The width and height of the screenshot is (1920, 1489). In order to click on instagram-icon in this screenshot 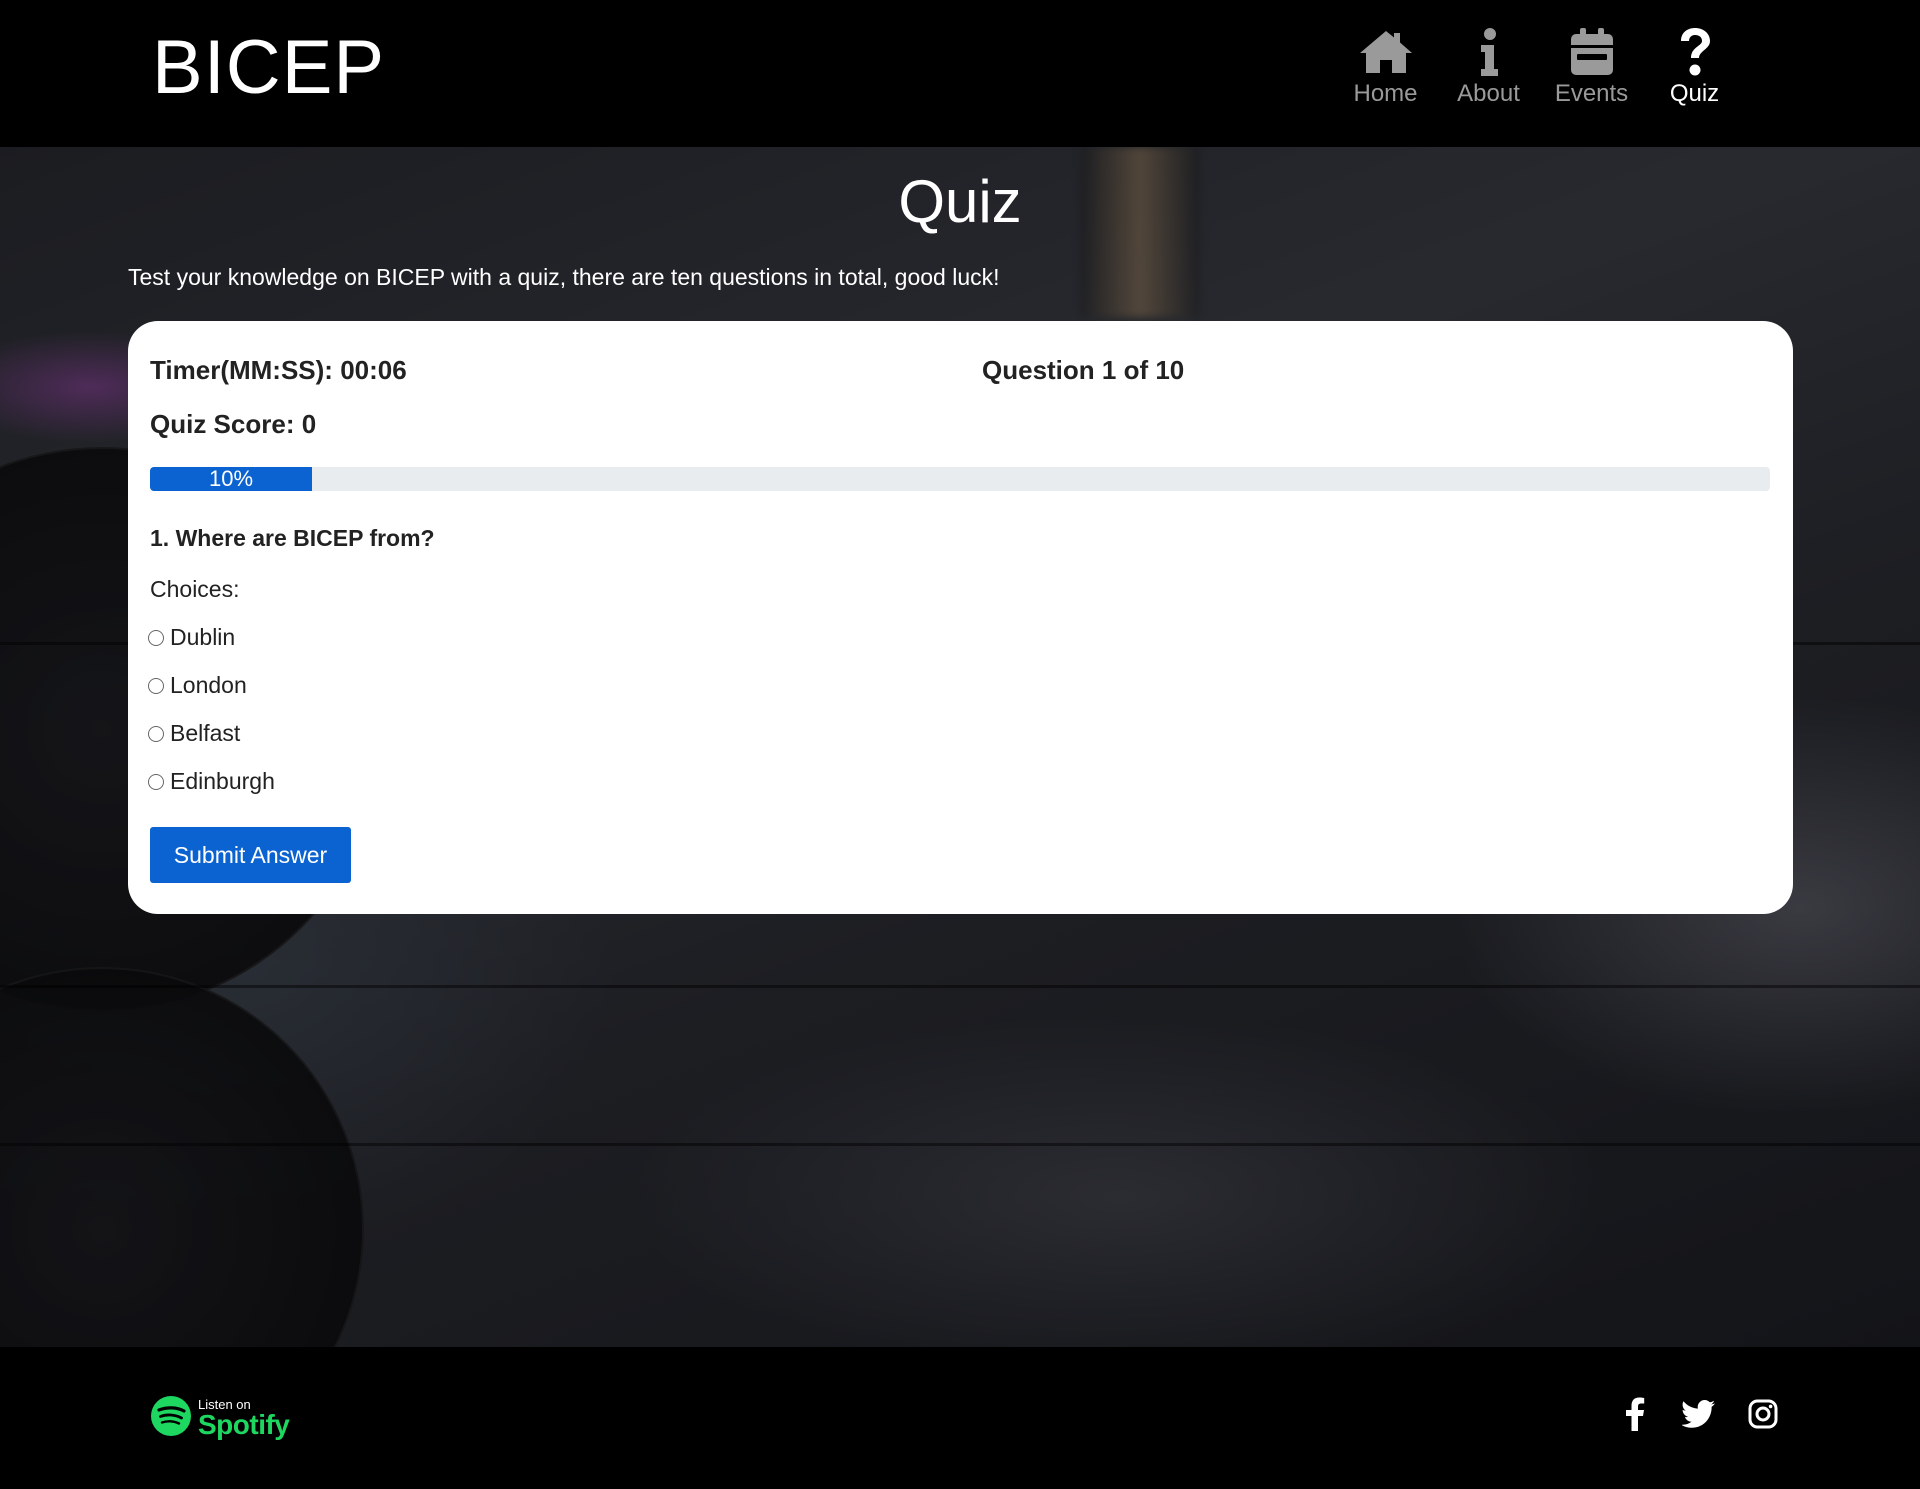, I will do `click(1763, 1414)`.